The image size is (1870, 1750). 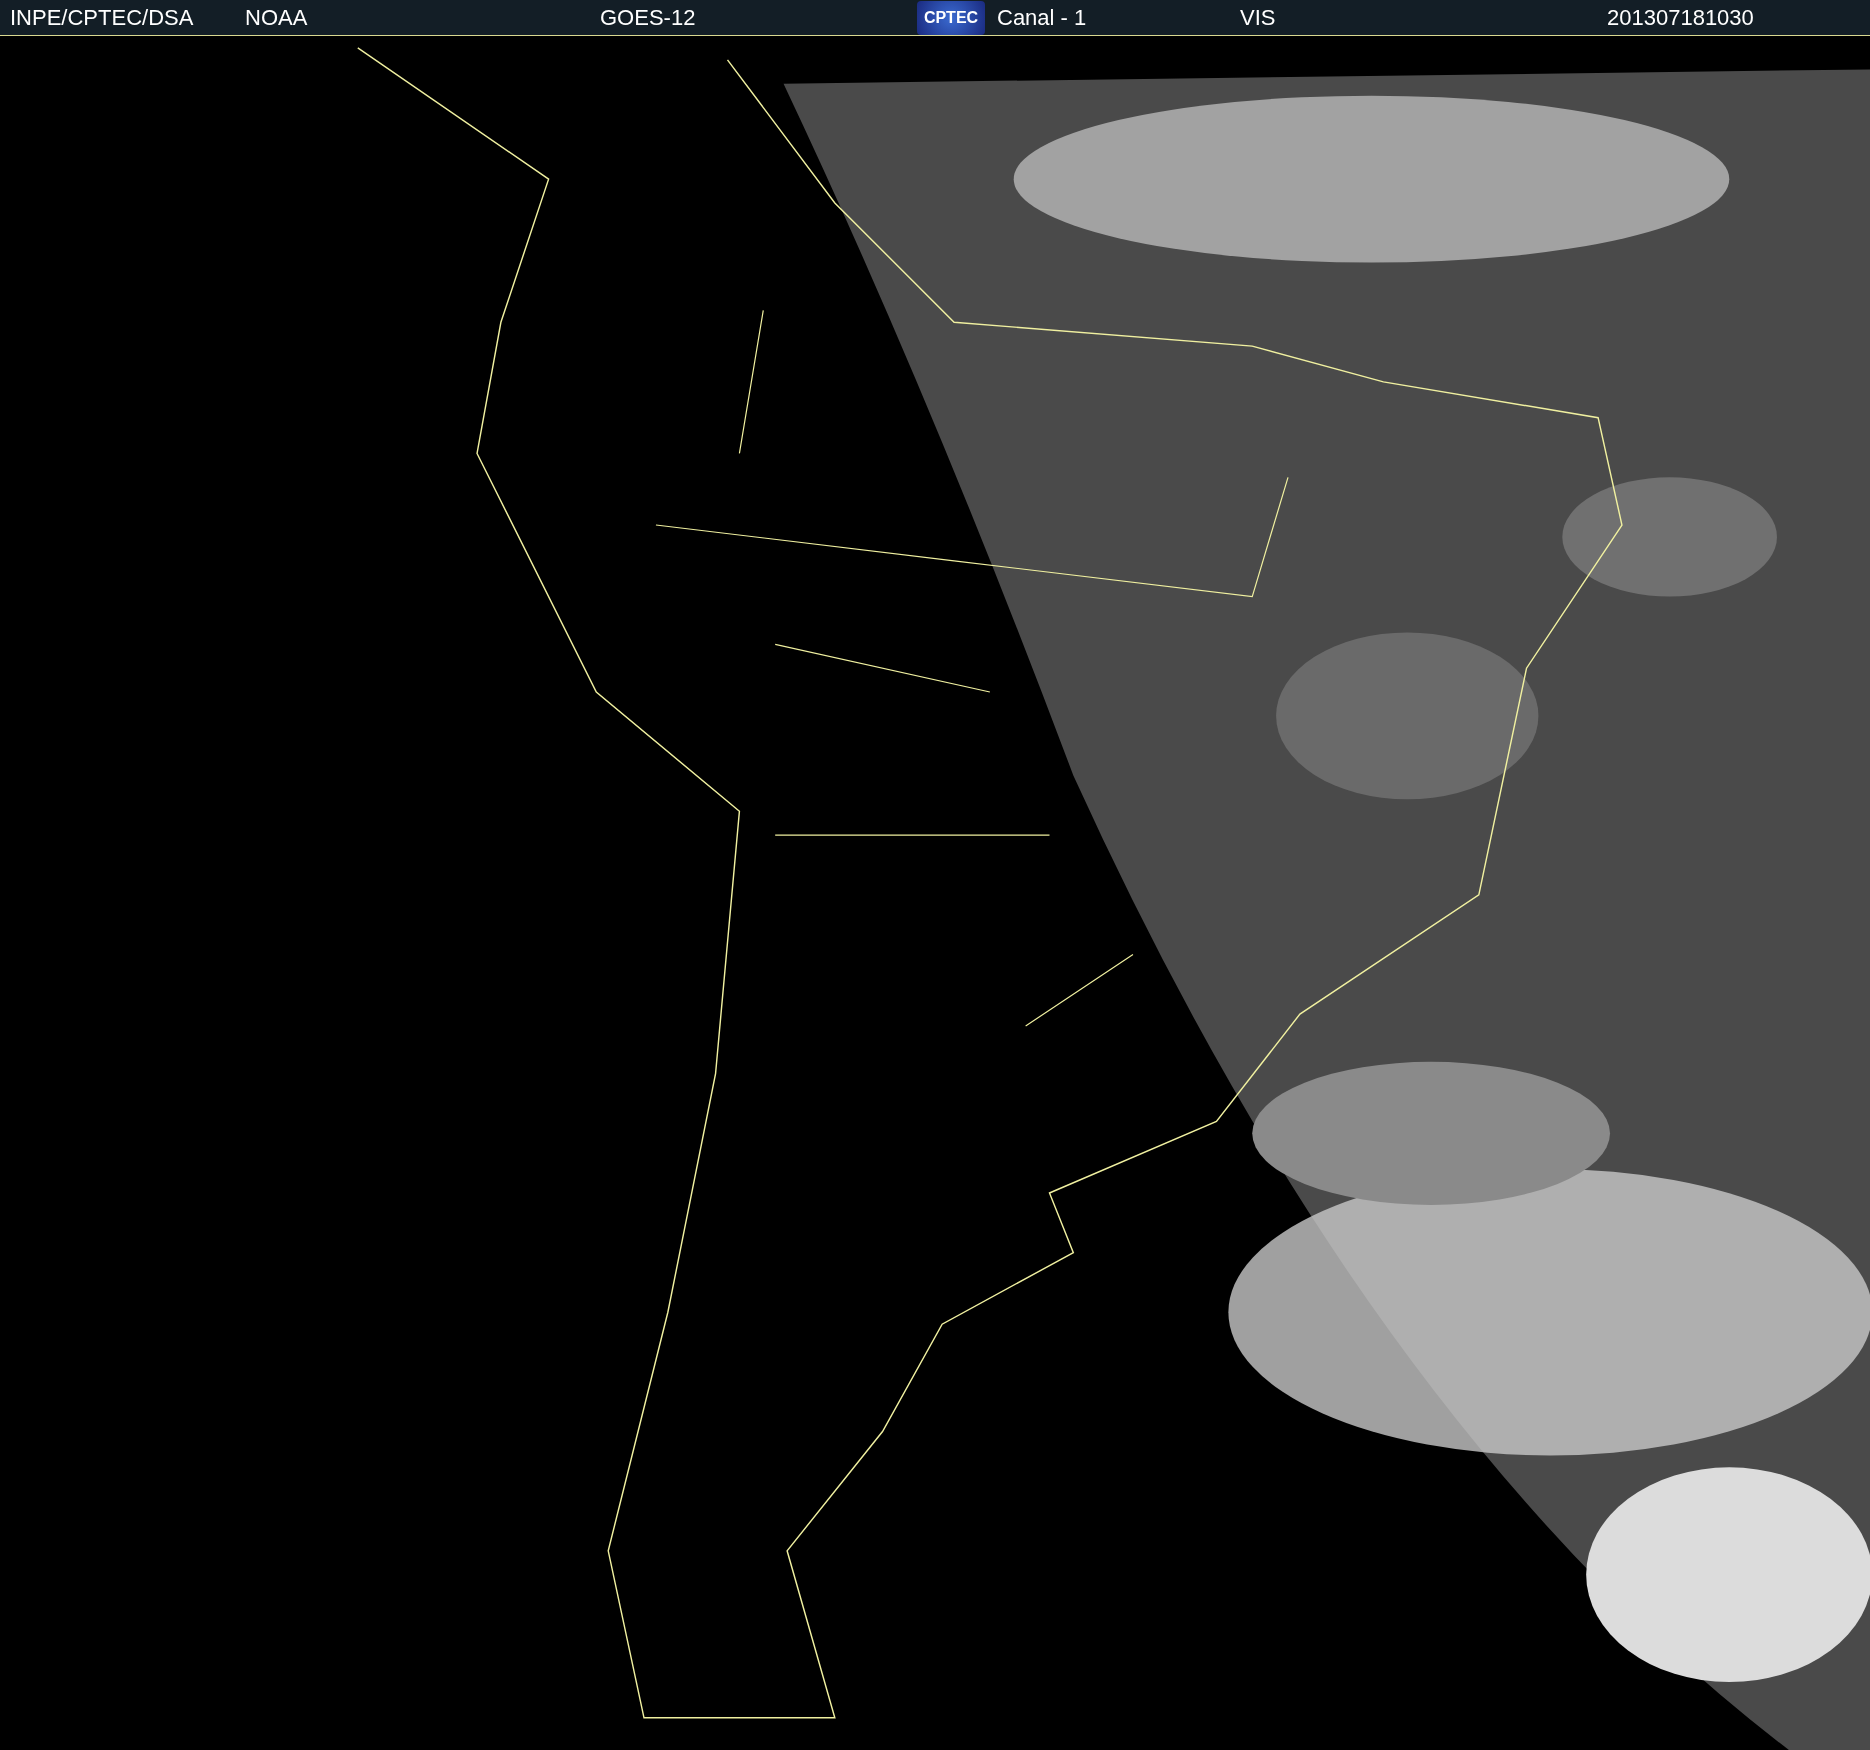 What do you see at coordinates (1680, 17) in the screenshot?
I see `timestamp-label: 201307181030` at bounding box center [1680, 17].